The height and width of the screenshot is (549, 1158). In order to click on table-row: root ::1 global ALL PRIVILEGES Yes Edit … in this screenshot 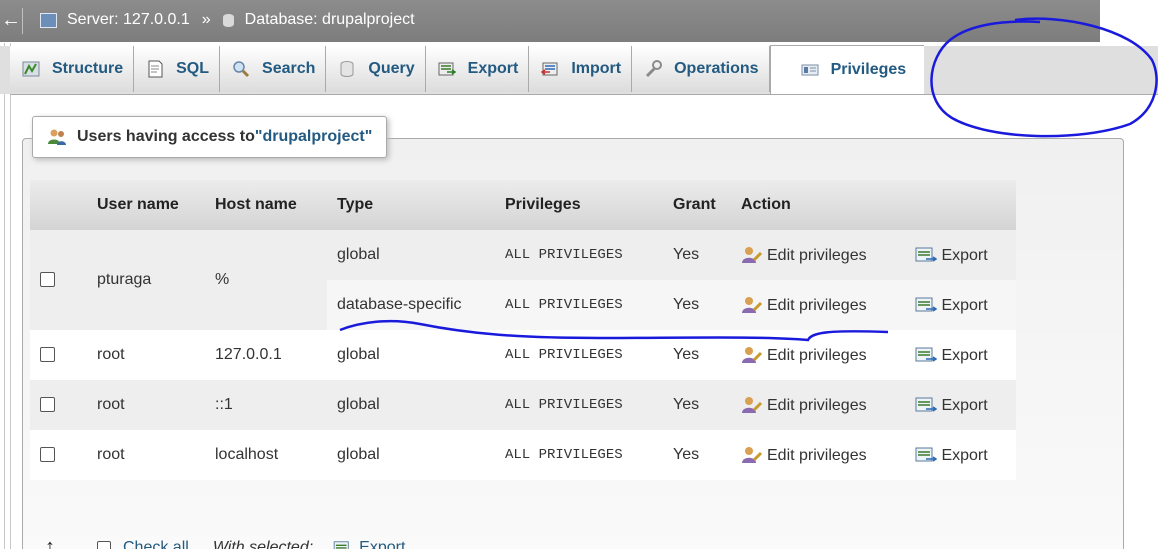, I will do `click(523, 405)`.